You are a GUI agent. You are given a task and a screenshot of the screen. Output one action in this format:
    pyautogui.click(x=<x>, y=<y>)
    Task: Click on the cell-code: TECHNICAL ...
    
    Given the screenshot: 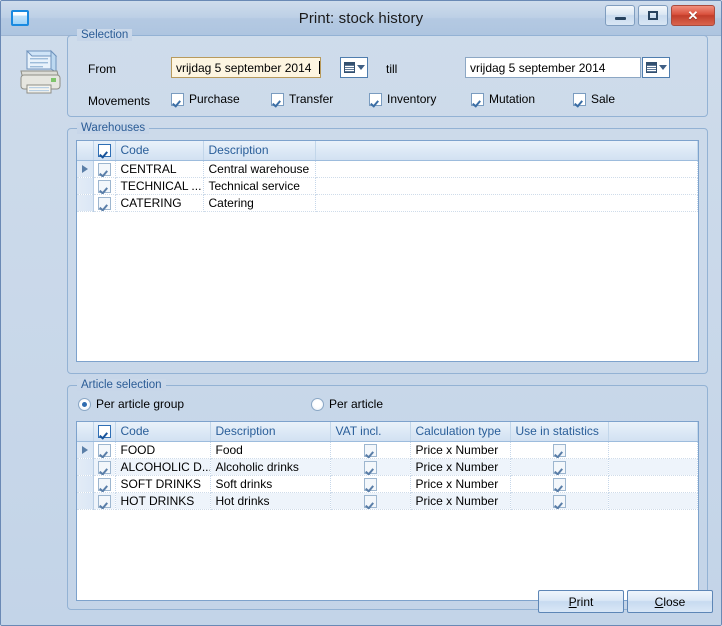 What is the action you would take?
    pyautogui.click(x=159, y=186)
    